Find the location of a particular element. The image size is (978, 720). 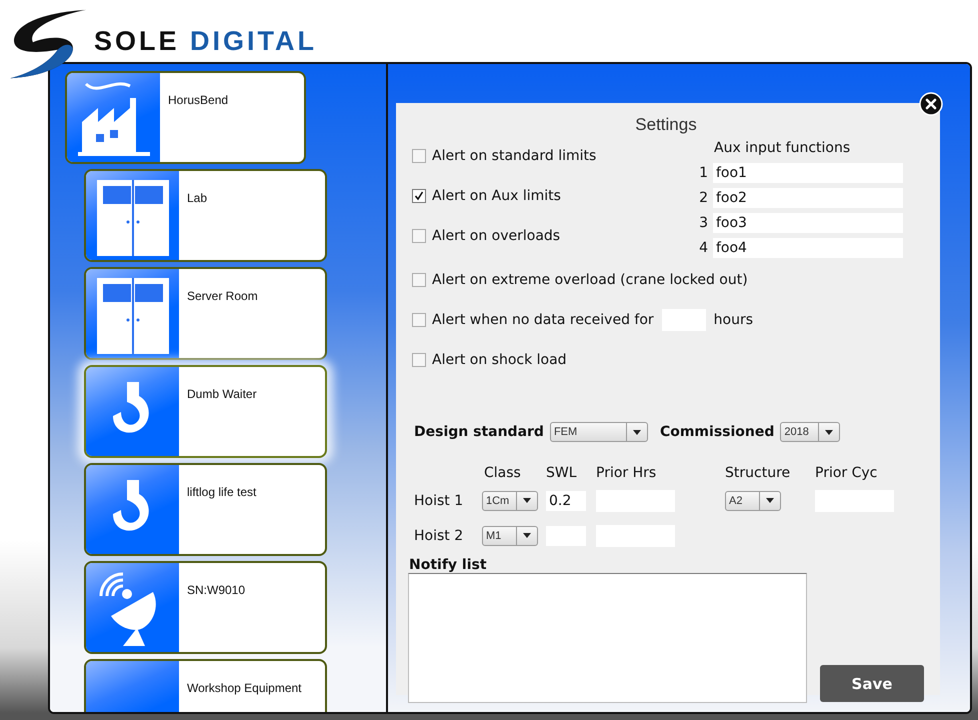

checkbox-label: Alert on shock load is located at coordinates (499, 360).